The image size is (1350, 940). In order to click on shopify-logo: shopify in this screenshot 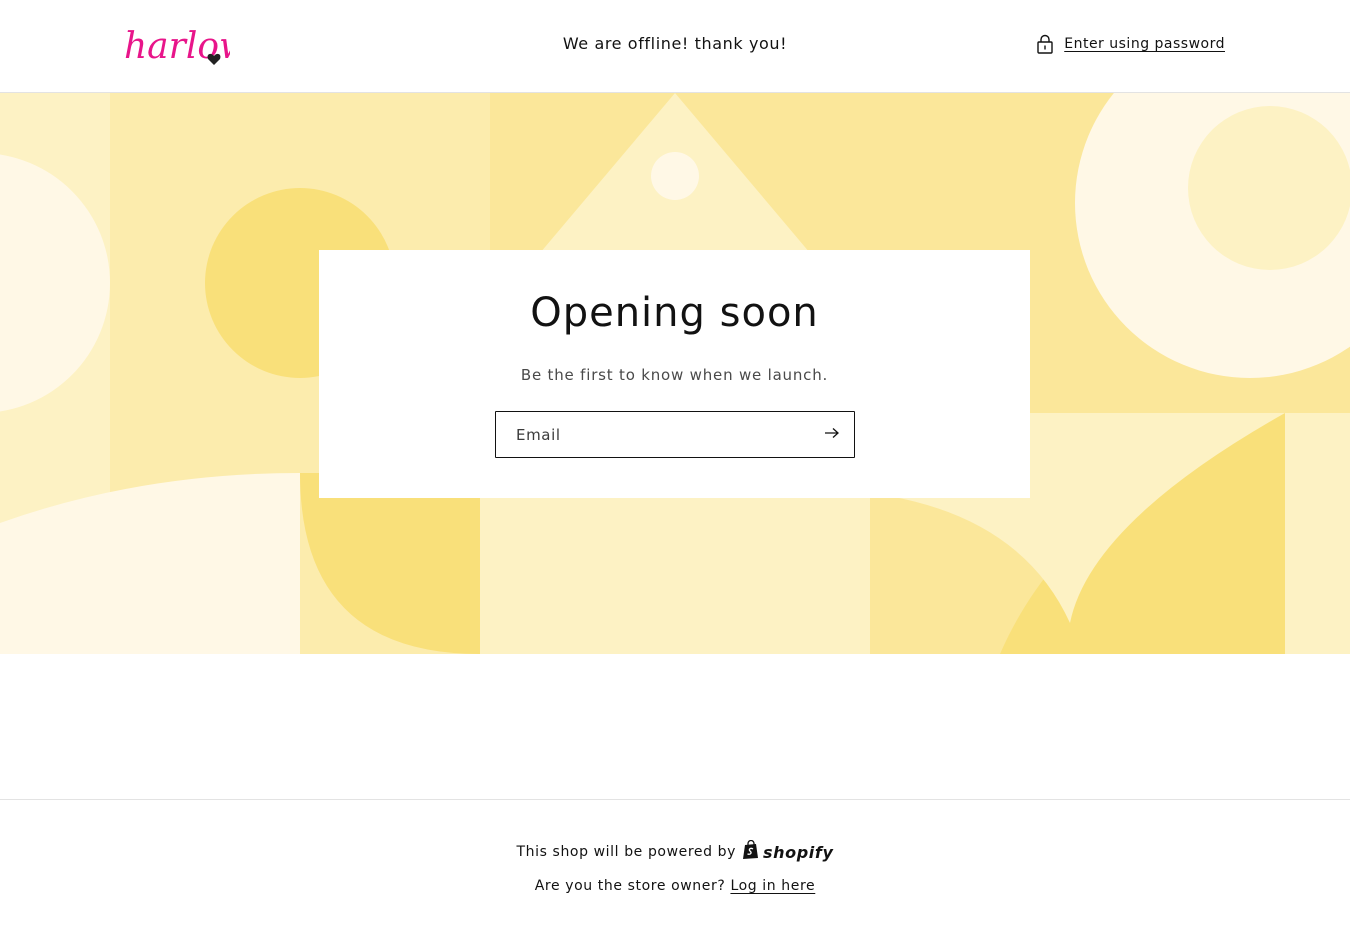, I will do `click(788, 851)`.